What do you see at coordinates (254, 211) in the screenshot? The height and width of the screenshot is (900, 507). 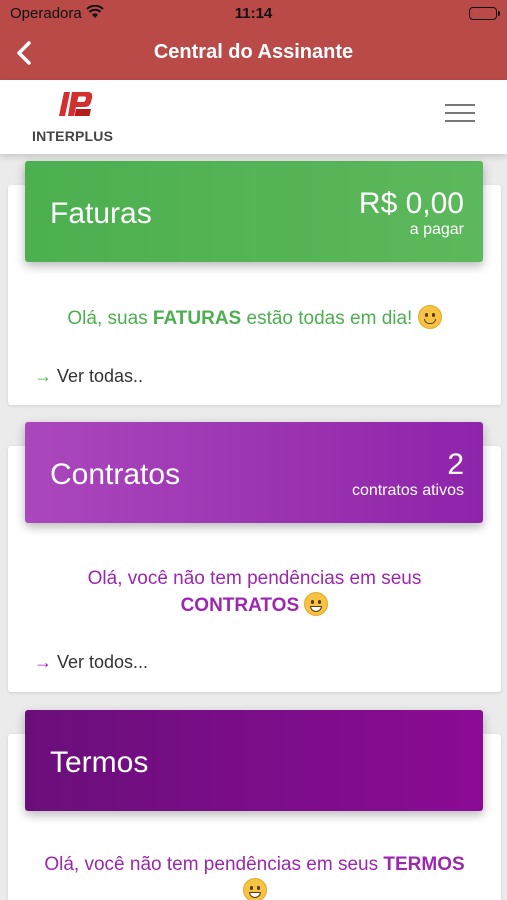 I see `faturas-header: Faturas R$ 0,00 a pagar` at bounding box center [254, 211].